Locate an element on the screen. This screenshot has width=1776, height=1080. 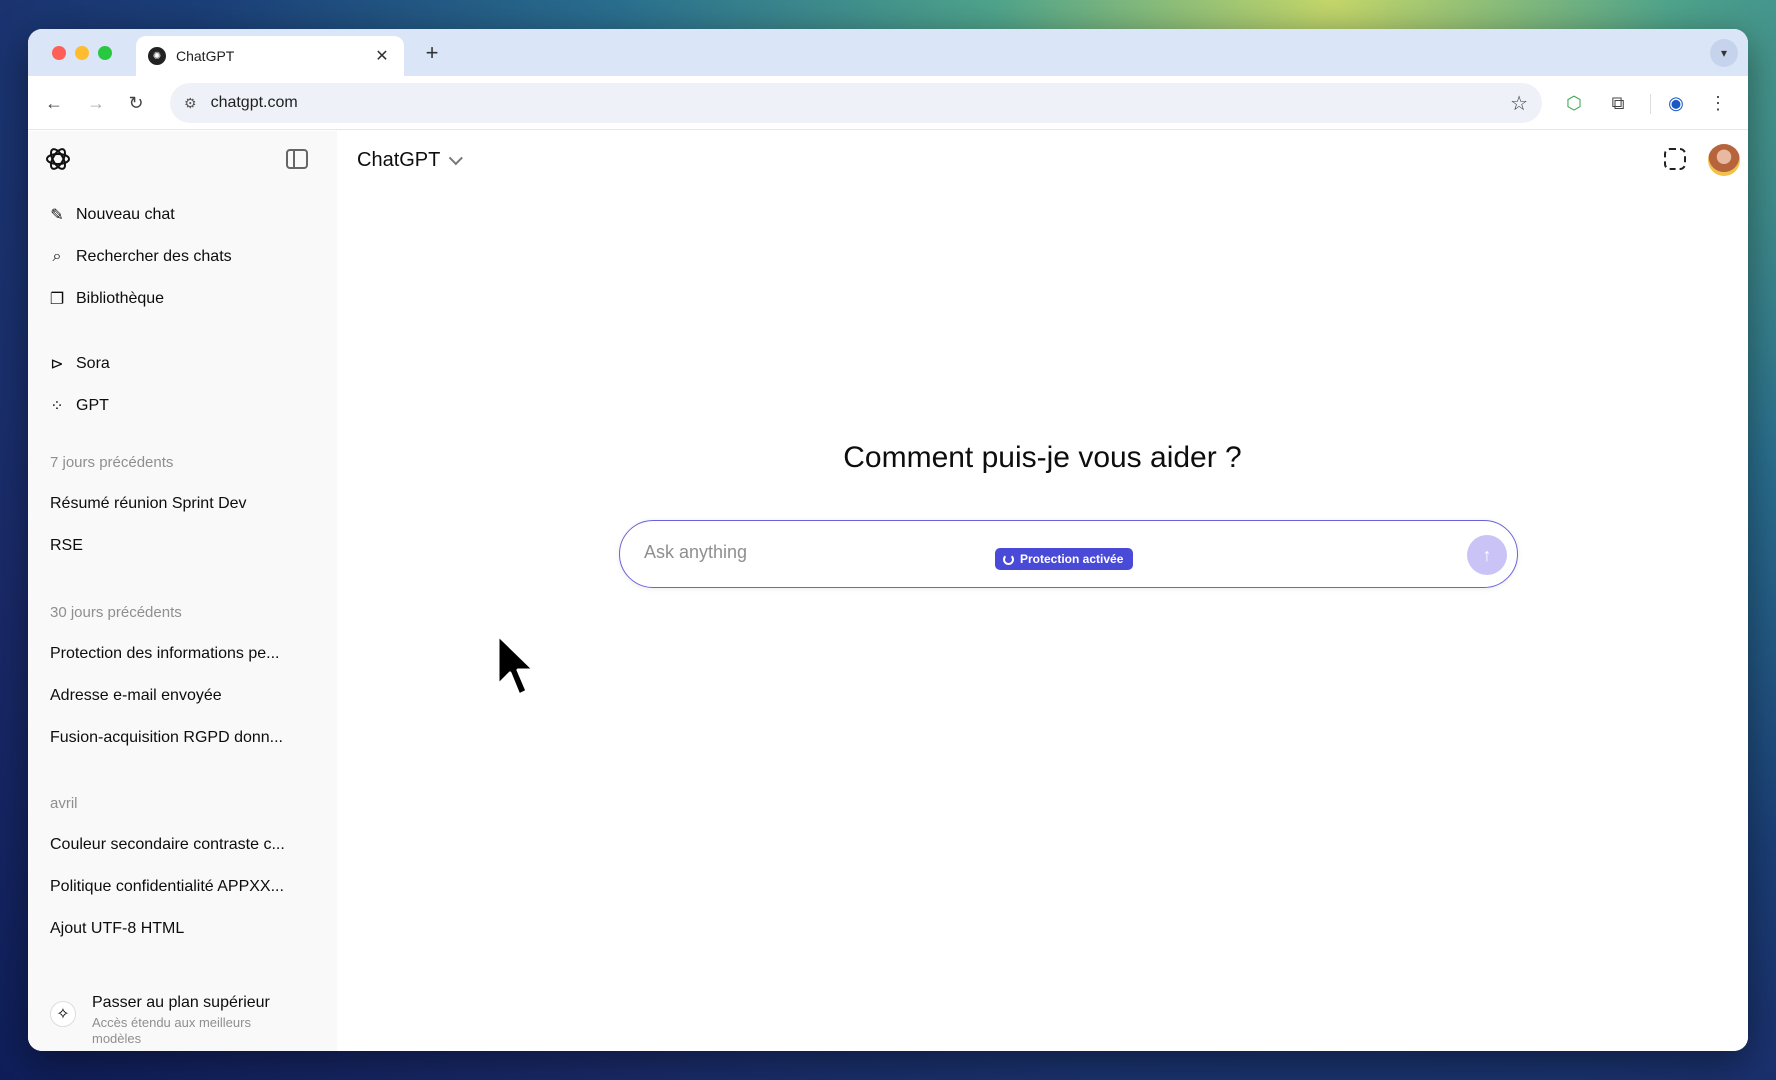
openai-logo-icon is located at coordinates (58, 159).